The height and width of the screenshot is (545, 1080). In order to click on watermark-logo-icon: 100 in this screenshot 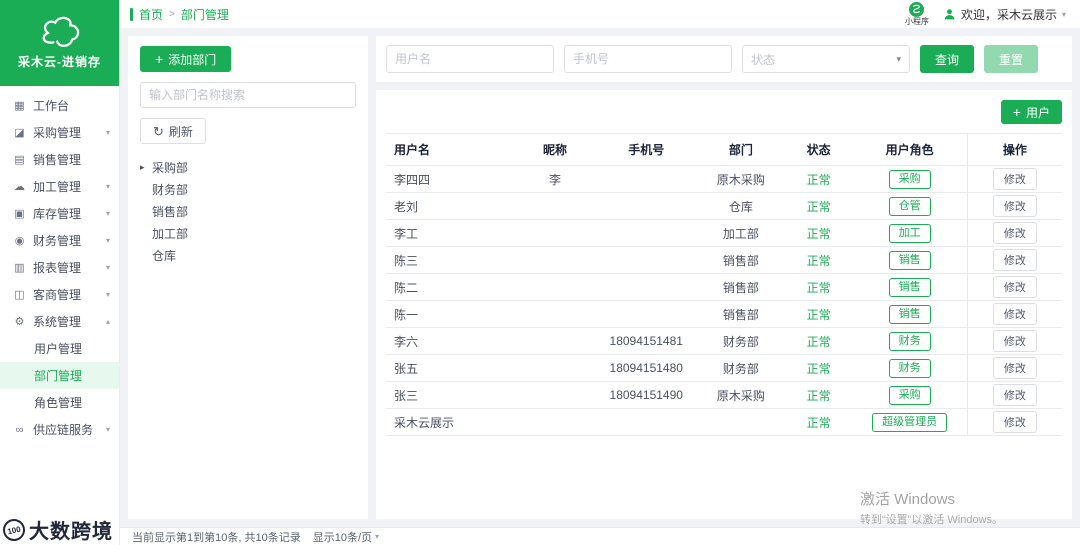, I will do `click(14, 529)`.